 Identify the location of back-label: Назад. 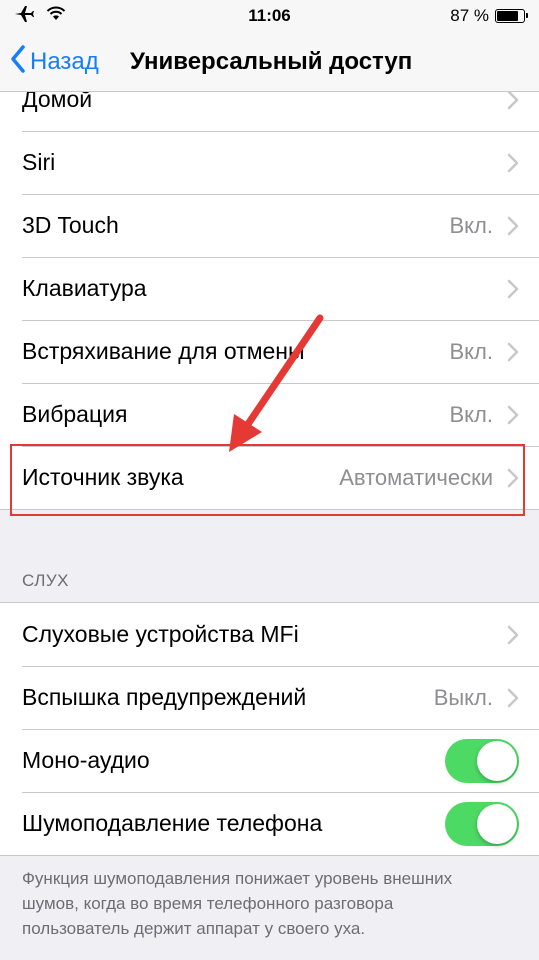
(64, 61).